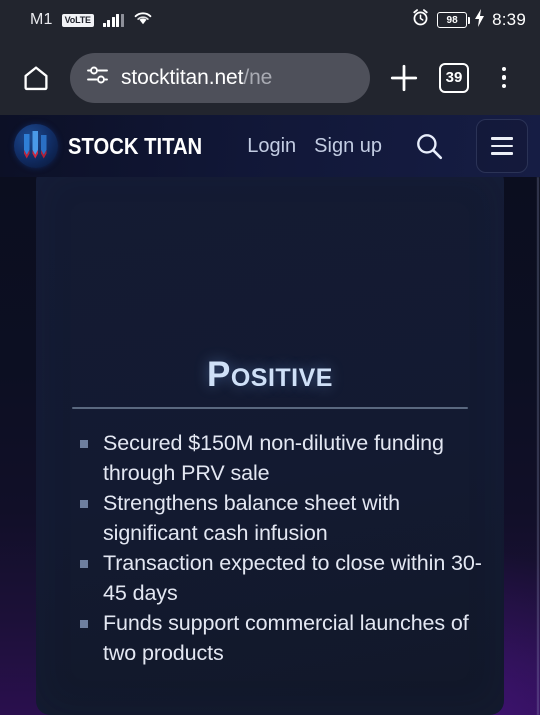 The image size is (540, 715). I want to click on url-path: /ne, so click(258, 77).